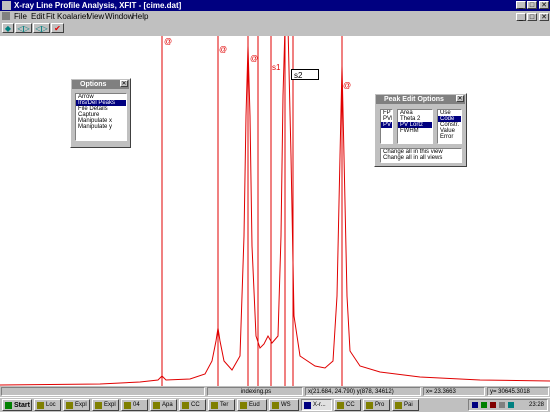 Image resolution: width=550 pixels, height=412 pixels. I want to click on doc-close-button: ✕, so click(544, 17).